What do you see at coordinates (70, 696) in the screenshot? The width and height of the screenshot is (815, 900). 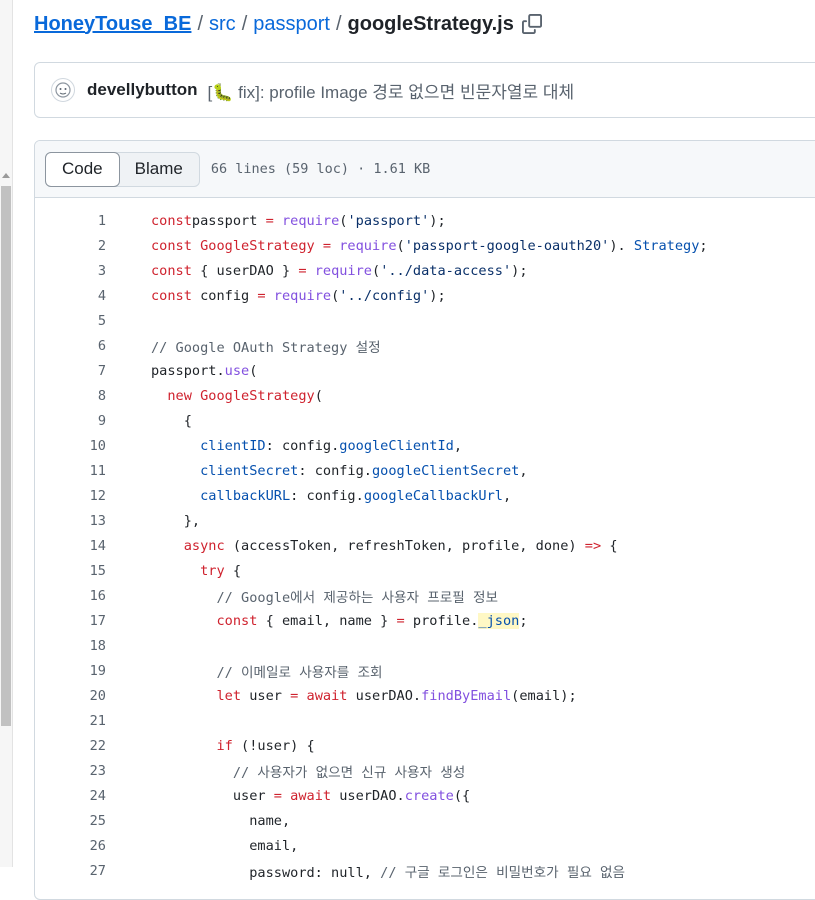 I see `line-number: 20` at bounding box center [70, 696].